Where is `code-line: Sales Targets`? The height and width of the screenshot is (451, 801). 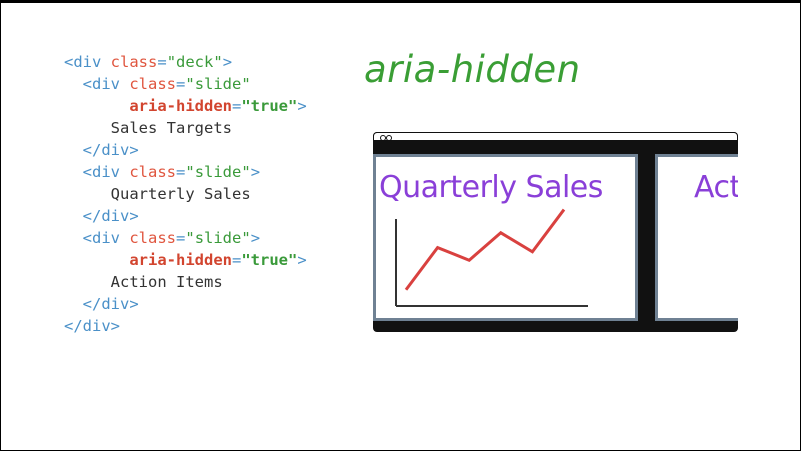
code-line: Sales Targets is located at coordinates (185, 128).